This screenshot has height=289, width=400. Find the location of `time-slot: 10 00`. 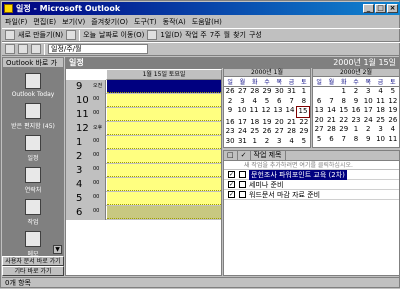

time-slot: 10 00 is located at coordinates (143, 101).